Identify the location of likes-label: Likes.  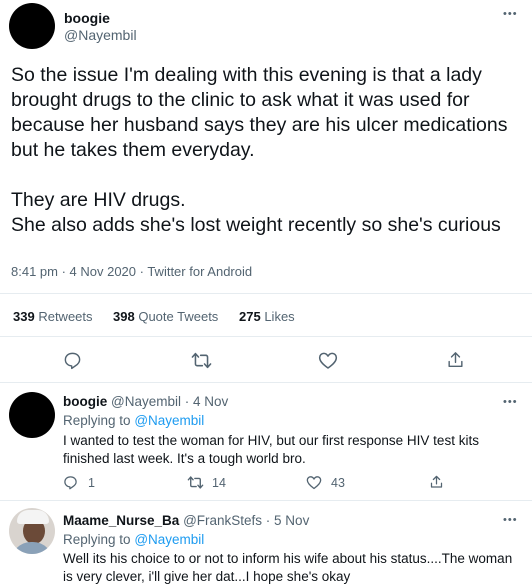
(279, 316).